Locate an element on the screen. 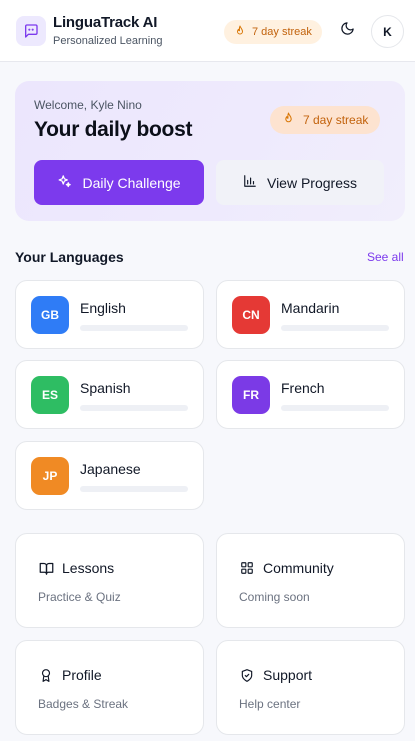  hero-streak-badge: 7 day streak is located at coordinates (325, 120).